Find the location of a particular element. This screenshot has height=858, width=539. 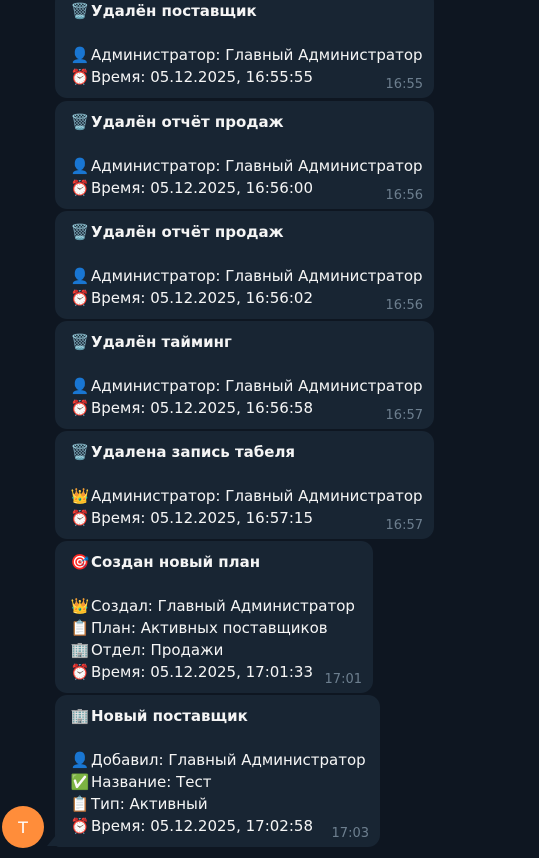

message-line: 👑 Создал: Главный Администратор is located at coordinates (221, 606).